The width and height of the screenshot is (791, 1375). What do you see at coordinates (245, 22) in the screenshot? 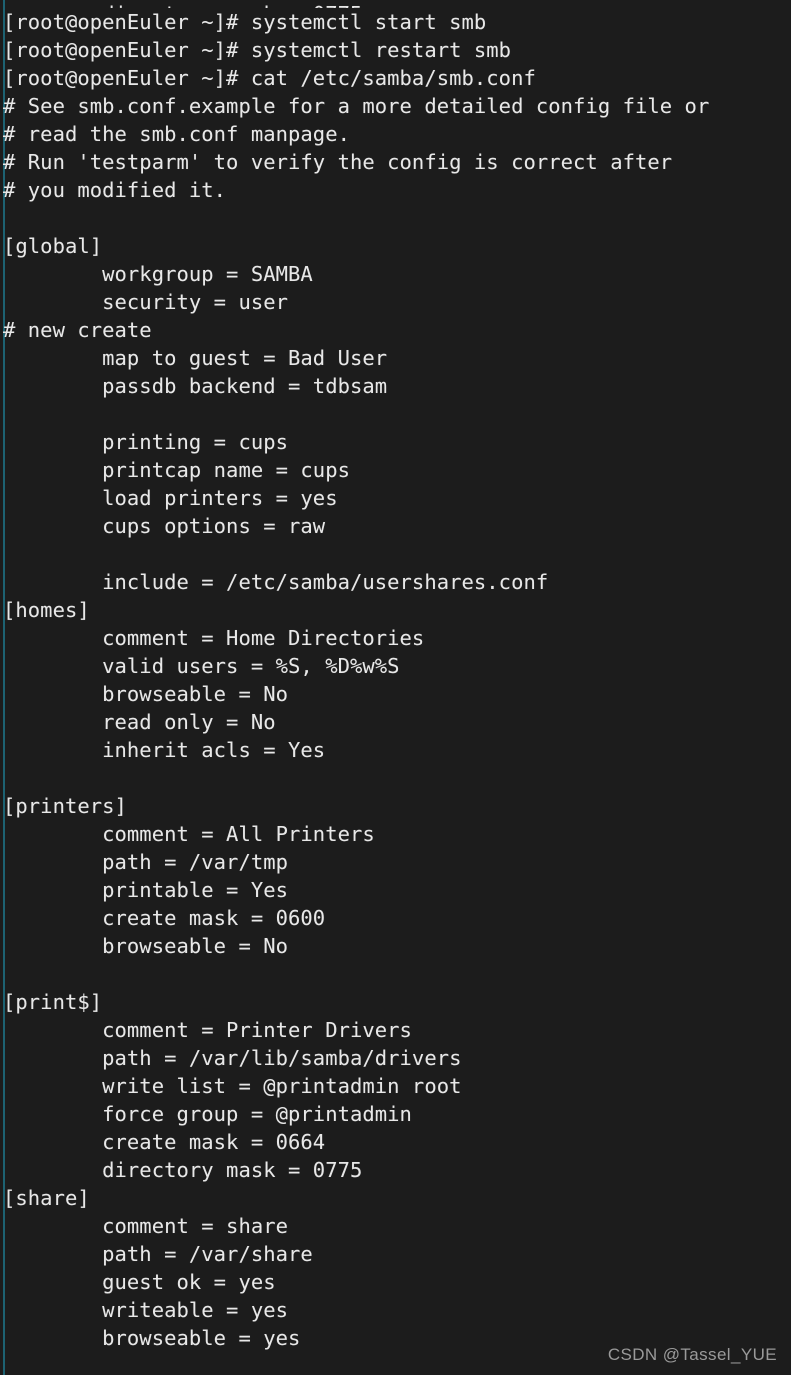
I see `terminal-line-cmd-start-smb: [root@openEuler ~]# systemctl start smb` at bounding box center [245, 22].